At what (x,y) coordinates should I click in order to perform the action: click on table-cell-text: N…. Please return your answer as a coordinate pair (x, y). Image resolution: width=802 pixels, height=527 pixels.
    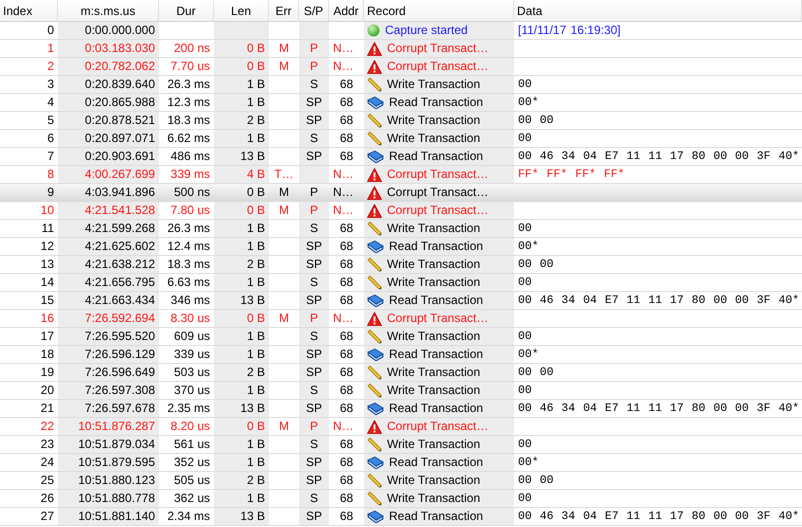
    Looking at the image, I should click on (343, 48).